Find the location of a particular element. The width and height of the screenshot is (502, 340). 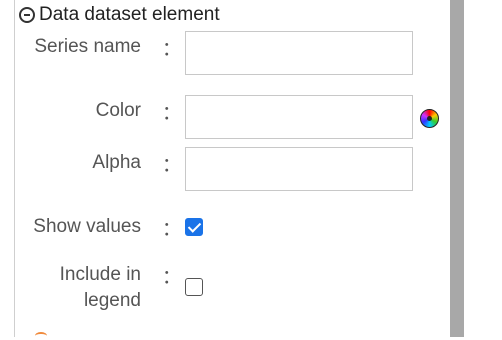

color-wheel-icon is located at coordinates (429, 118).